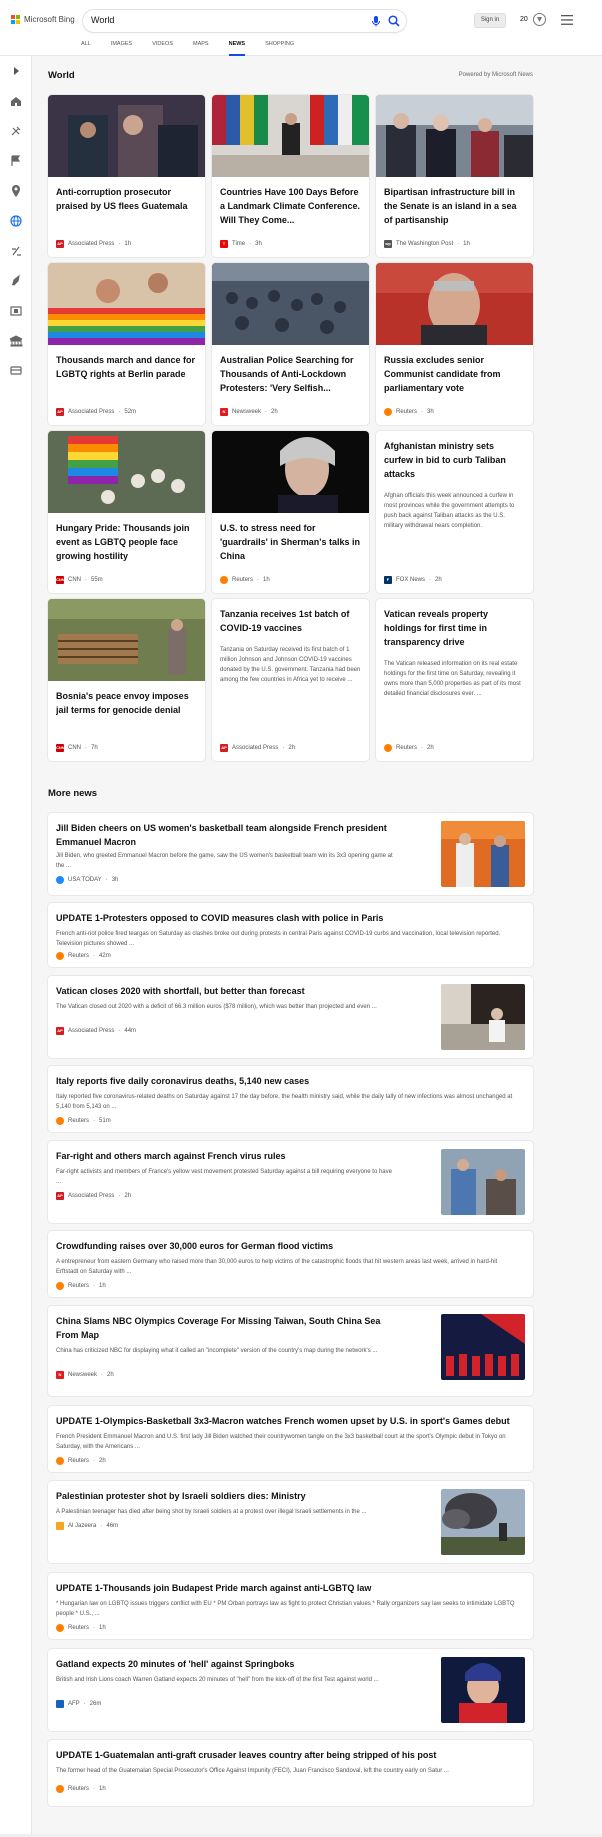 This screenshot has width=602, height=1837. Describe the element at coordinates (201, 45) in the screenshot. I see `tab-maps: MAPS` at that location.